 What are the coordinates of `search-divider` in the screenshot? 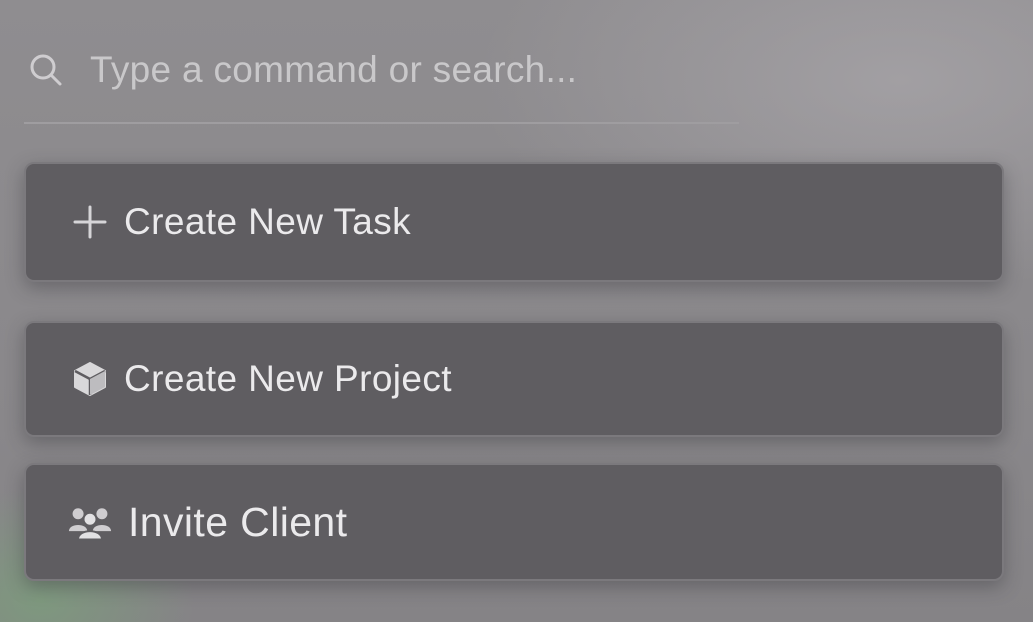 It's located at (381, 123).